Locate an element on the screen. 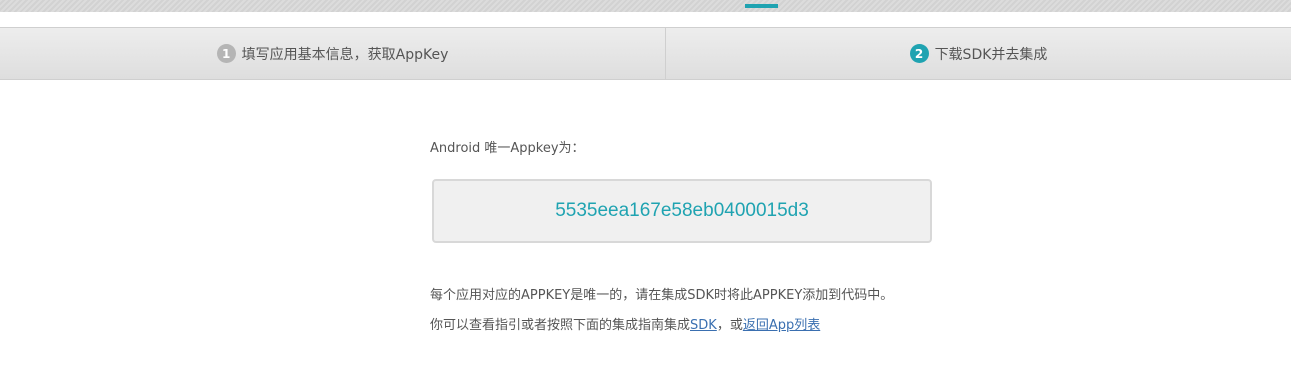  step-progress-bar: 1 填写应用基本信息，获取AppKey 2 下载SDK并去集成 is located at coordinates (645, 53).